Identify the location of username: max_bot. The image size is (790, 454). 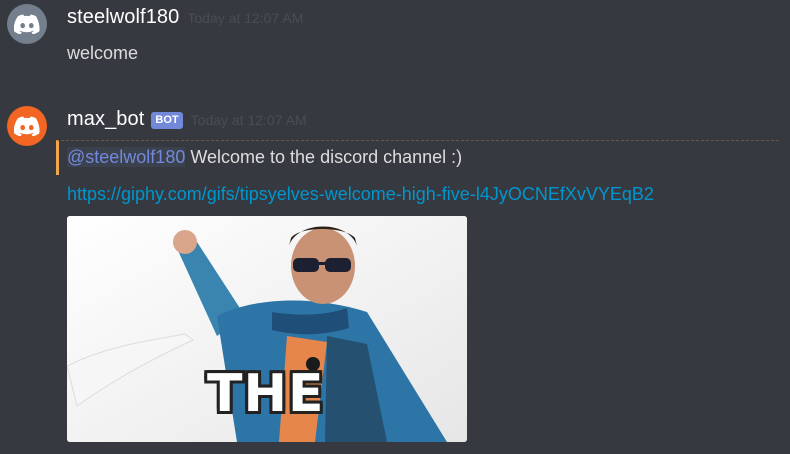
(105, 119).